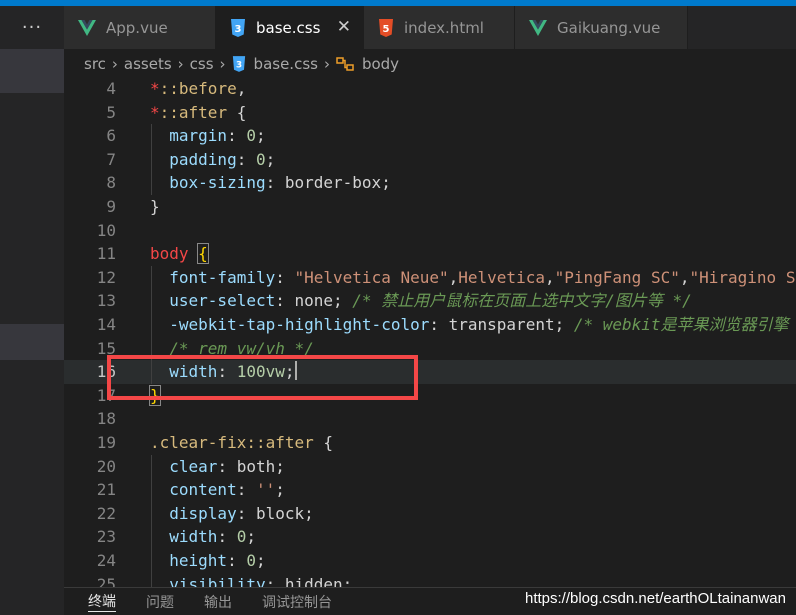 This screenshot has width=796, height=615. Describe the element at coordinates (430, 254) in the screenshot. I see `code-line: 11 body {` at that location.